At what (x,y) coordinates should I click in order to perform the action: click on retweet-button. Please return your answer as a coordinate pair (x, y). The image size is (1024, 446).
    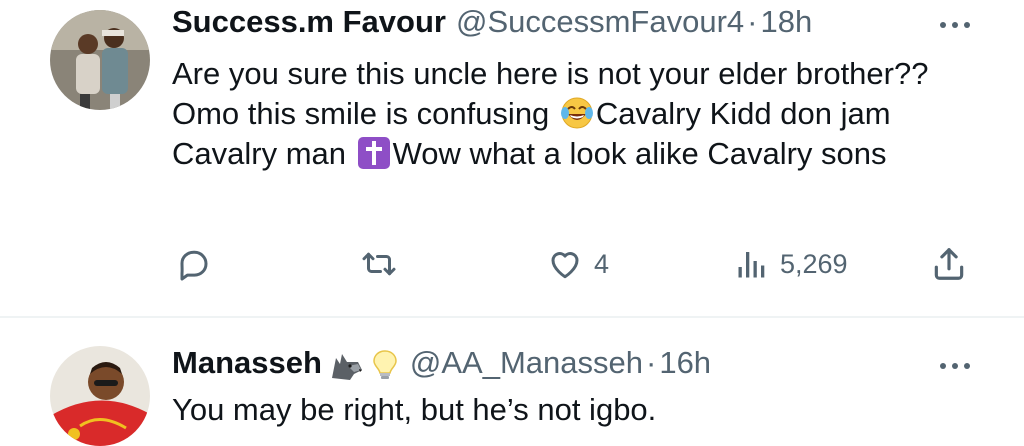
    Looking at the image, I should click on (384, 264).